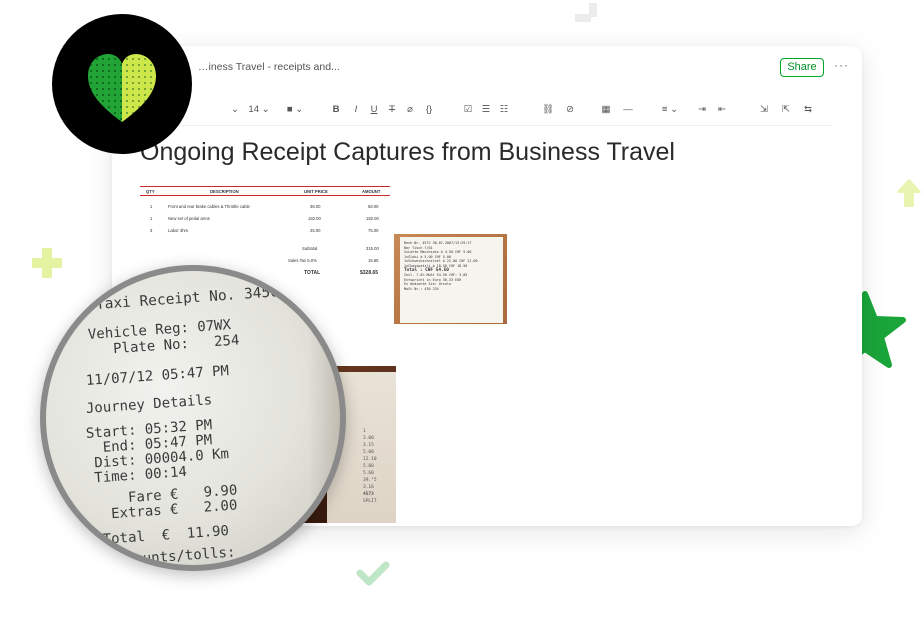 The height and width of the screenshot is (630, 922). I want to click on invoice-total: $328.65, so click(369, 273).